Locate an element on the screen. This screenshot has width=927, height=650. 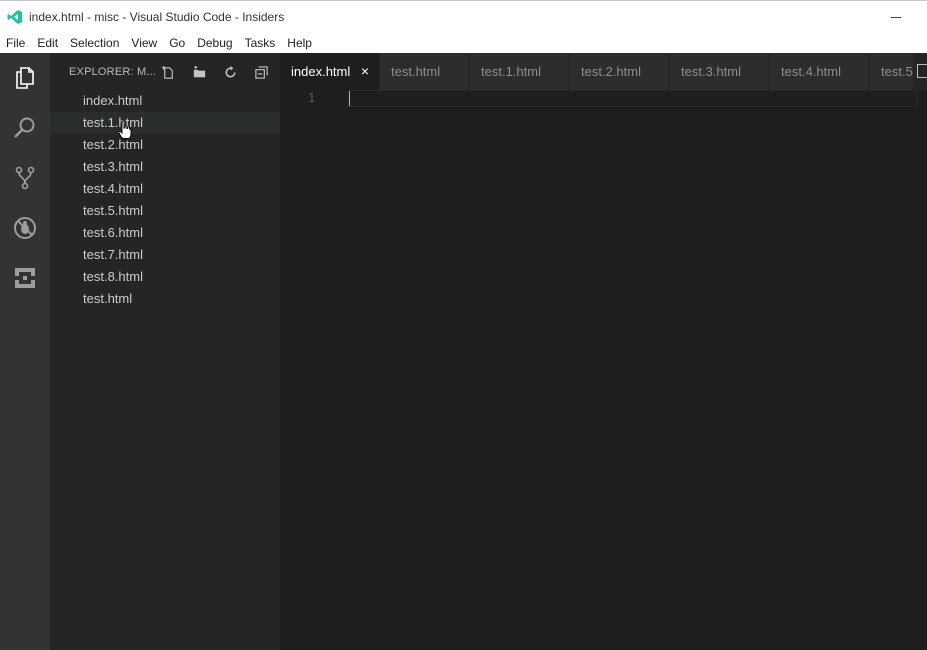
menu-selection: Selection is located at coordinates (94, 43).